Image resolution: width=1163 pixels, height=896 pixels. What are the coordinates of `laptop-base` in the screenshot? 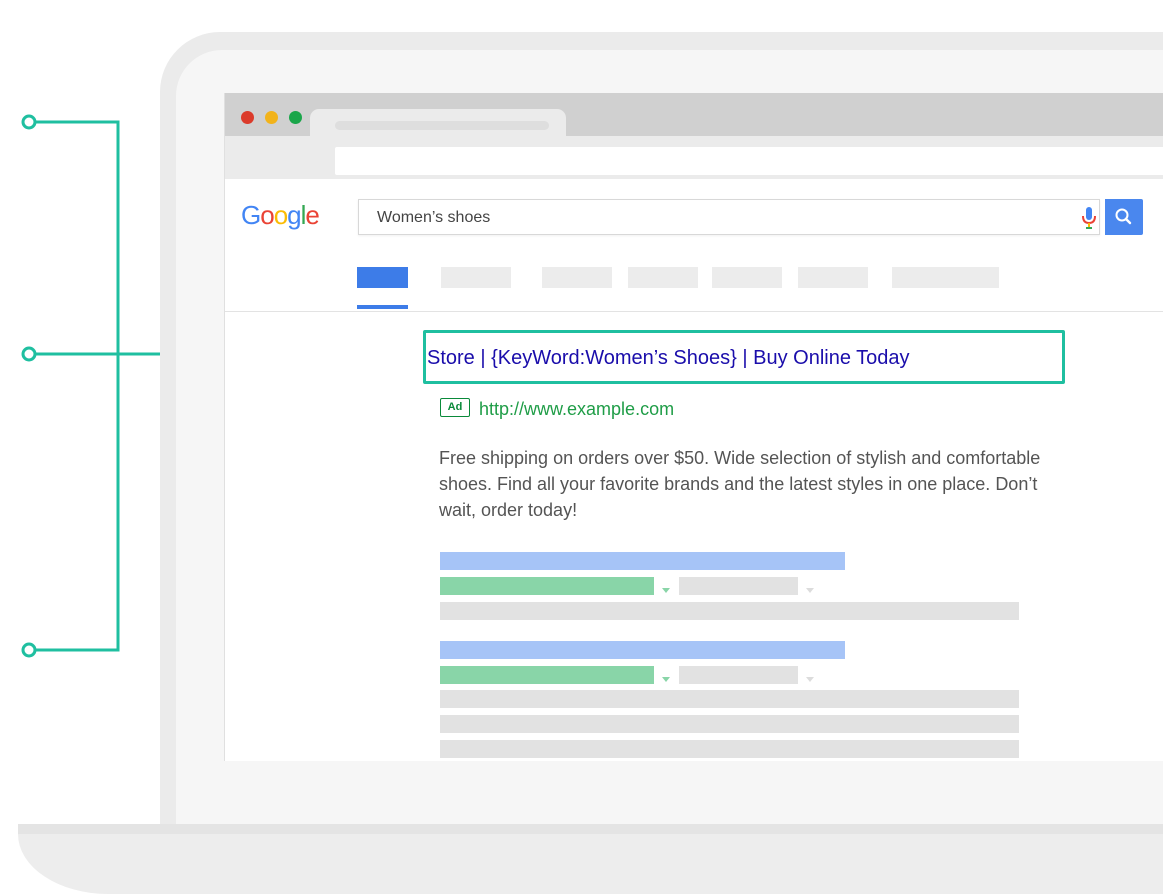 It's located at (590, 859).